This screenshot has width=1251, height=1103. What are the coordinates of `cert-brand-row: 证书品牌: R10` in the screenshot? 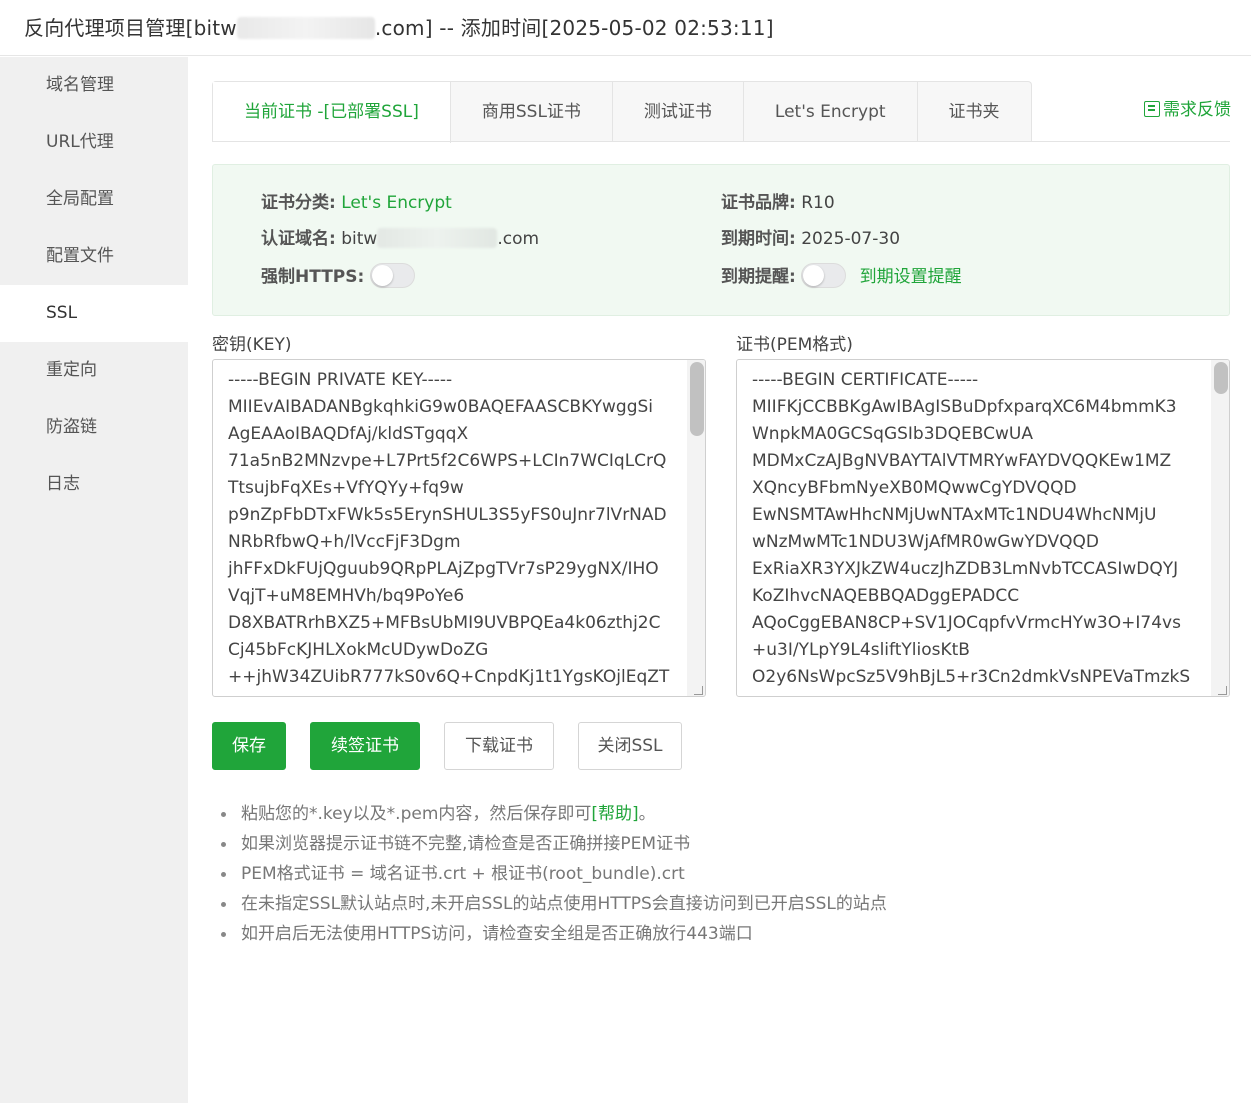 It's located at (778, 203).